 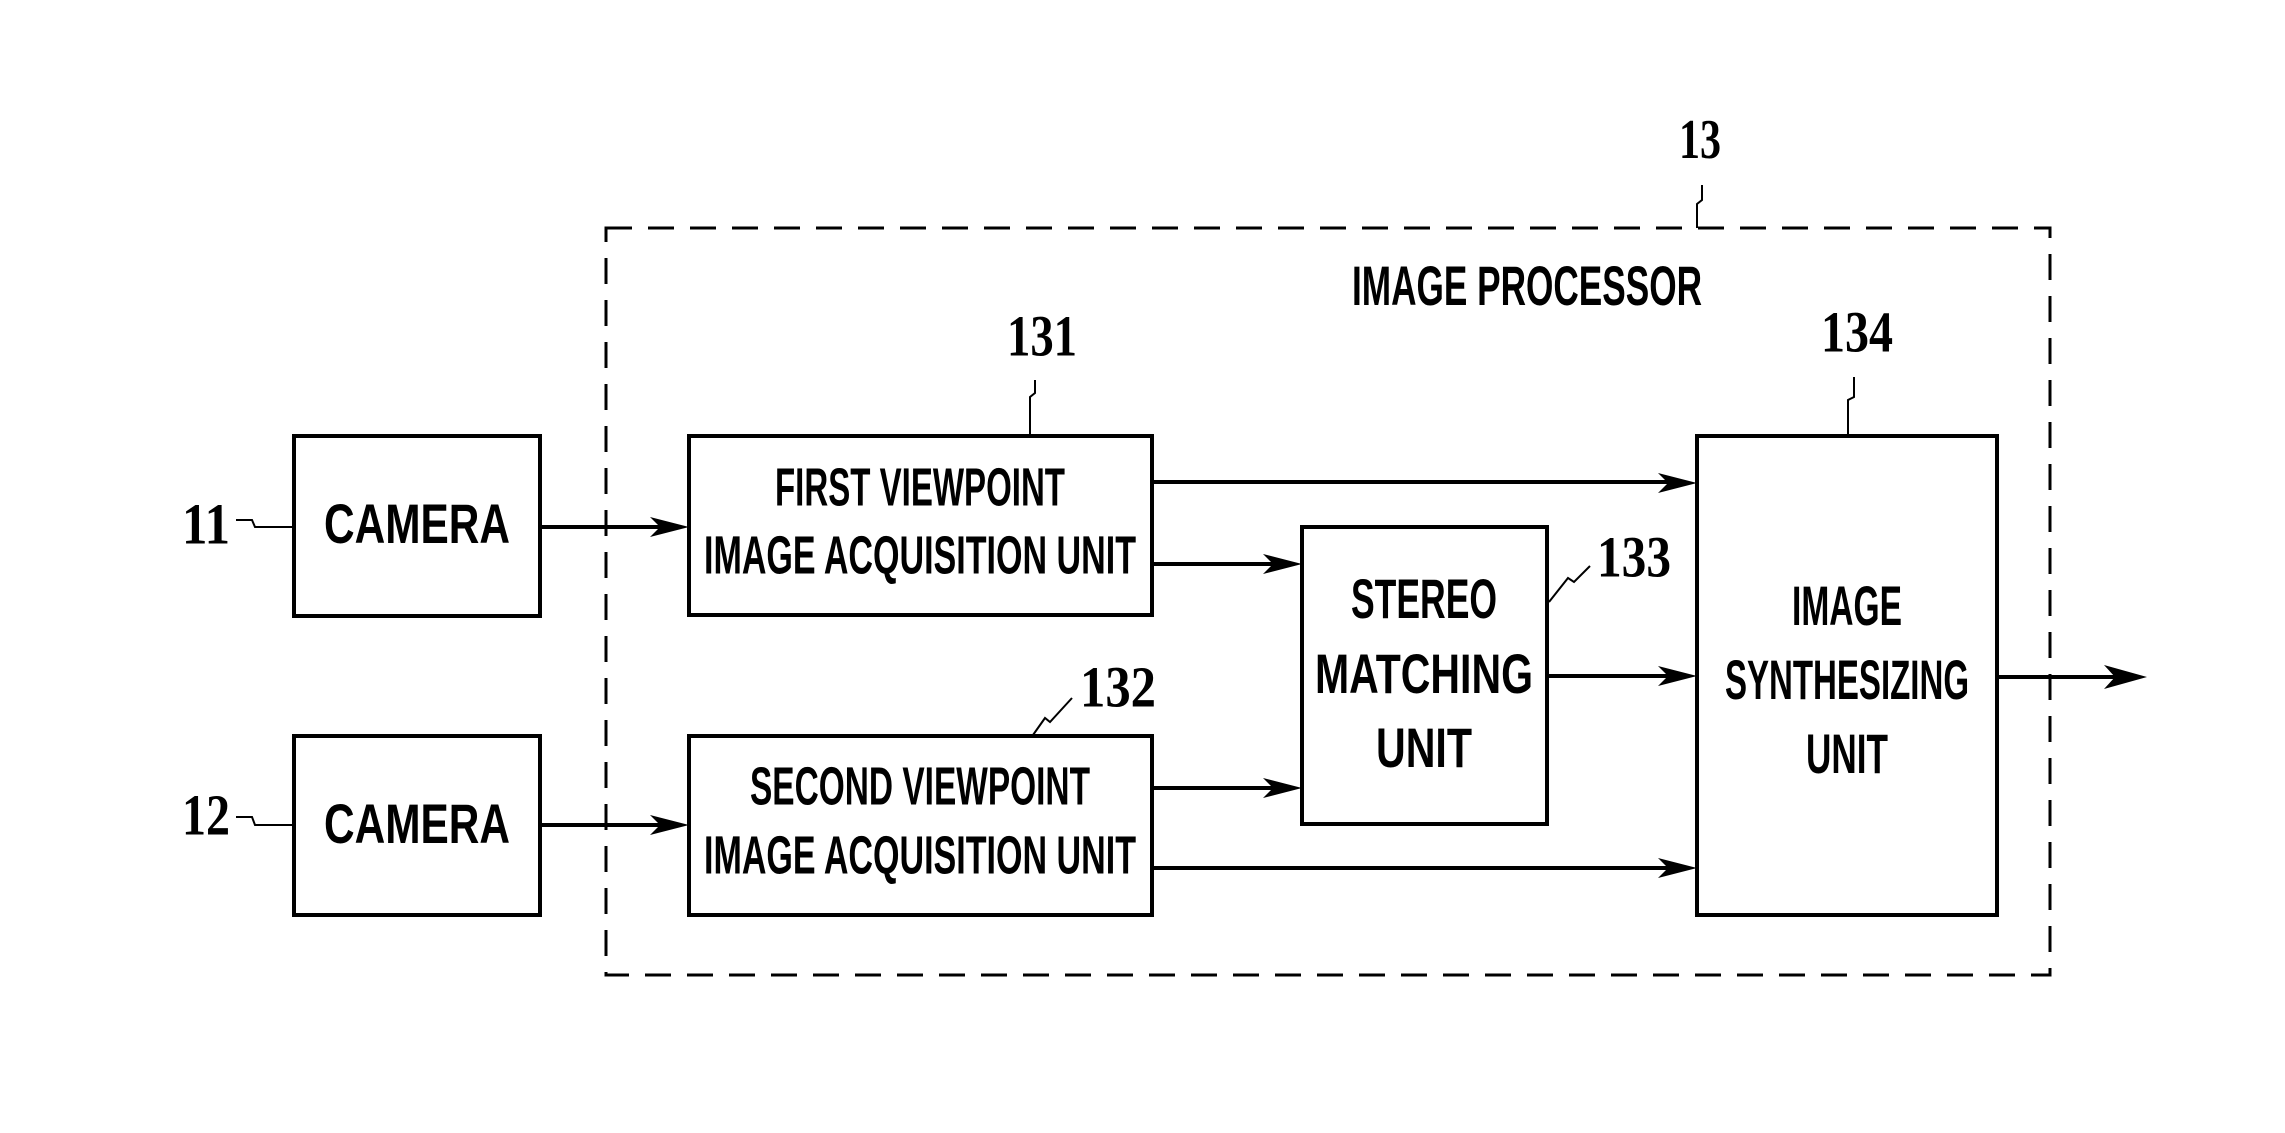 What do you see at coordinates (1424, 598) in the screenshot?
I see `stereo-matching-unit-line-1: STEREO` at bounding box center [1424, 598].